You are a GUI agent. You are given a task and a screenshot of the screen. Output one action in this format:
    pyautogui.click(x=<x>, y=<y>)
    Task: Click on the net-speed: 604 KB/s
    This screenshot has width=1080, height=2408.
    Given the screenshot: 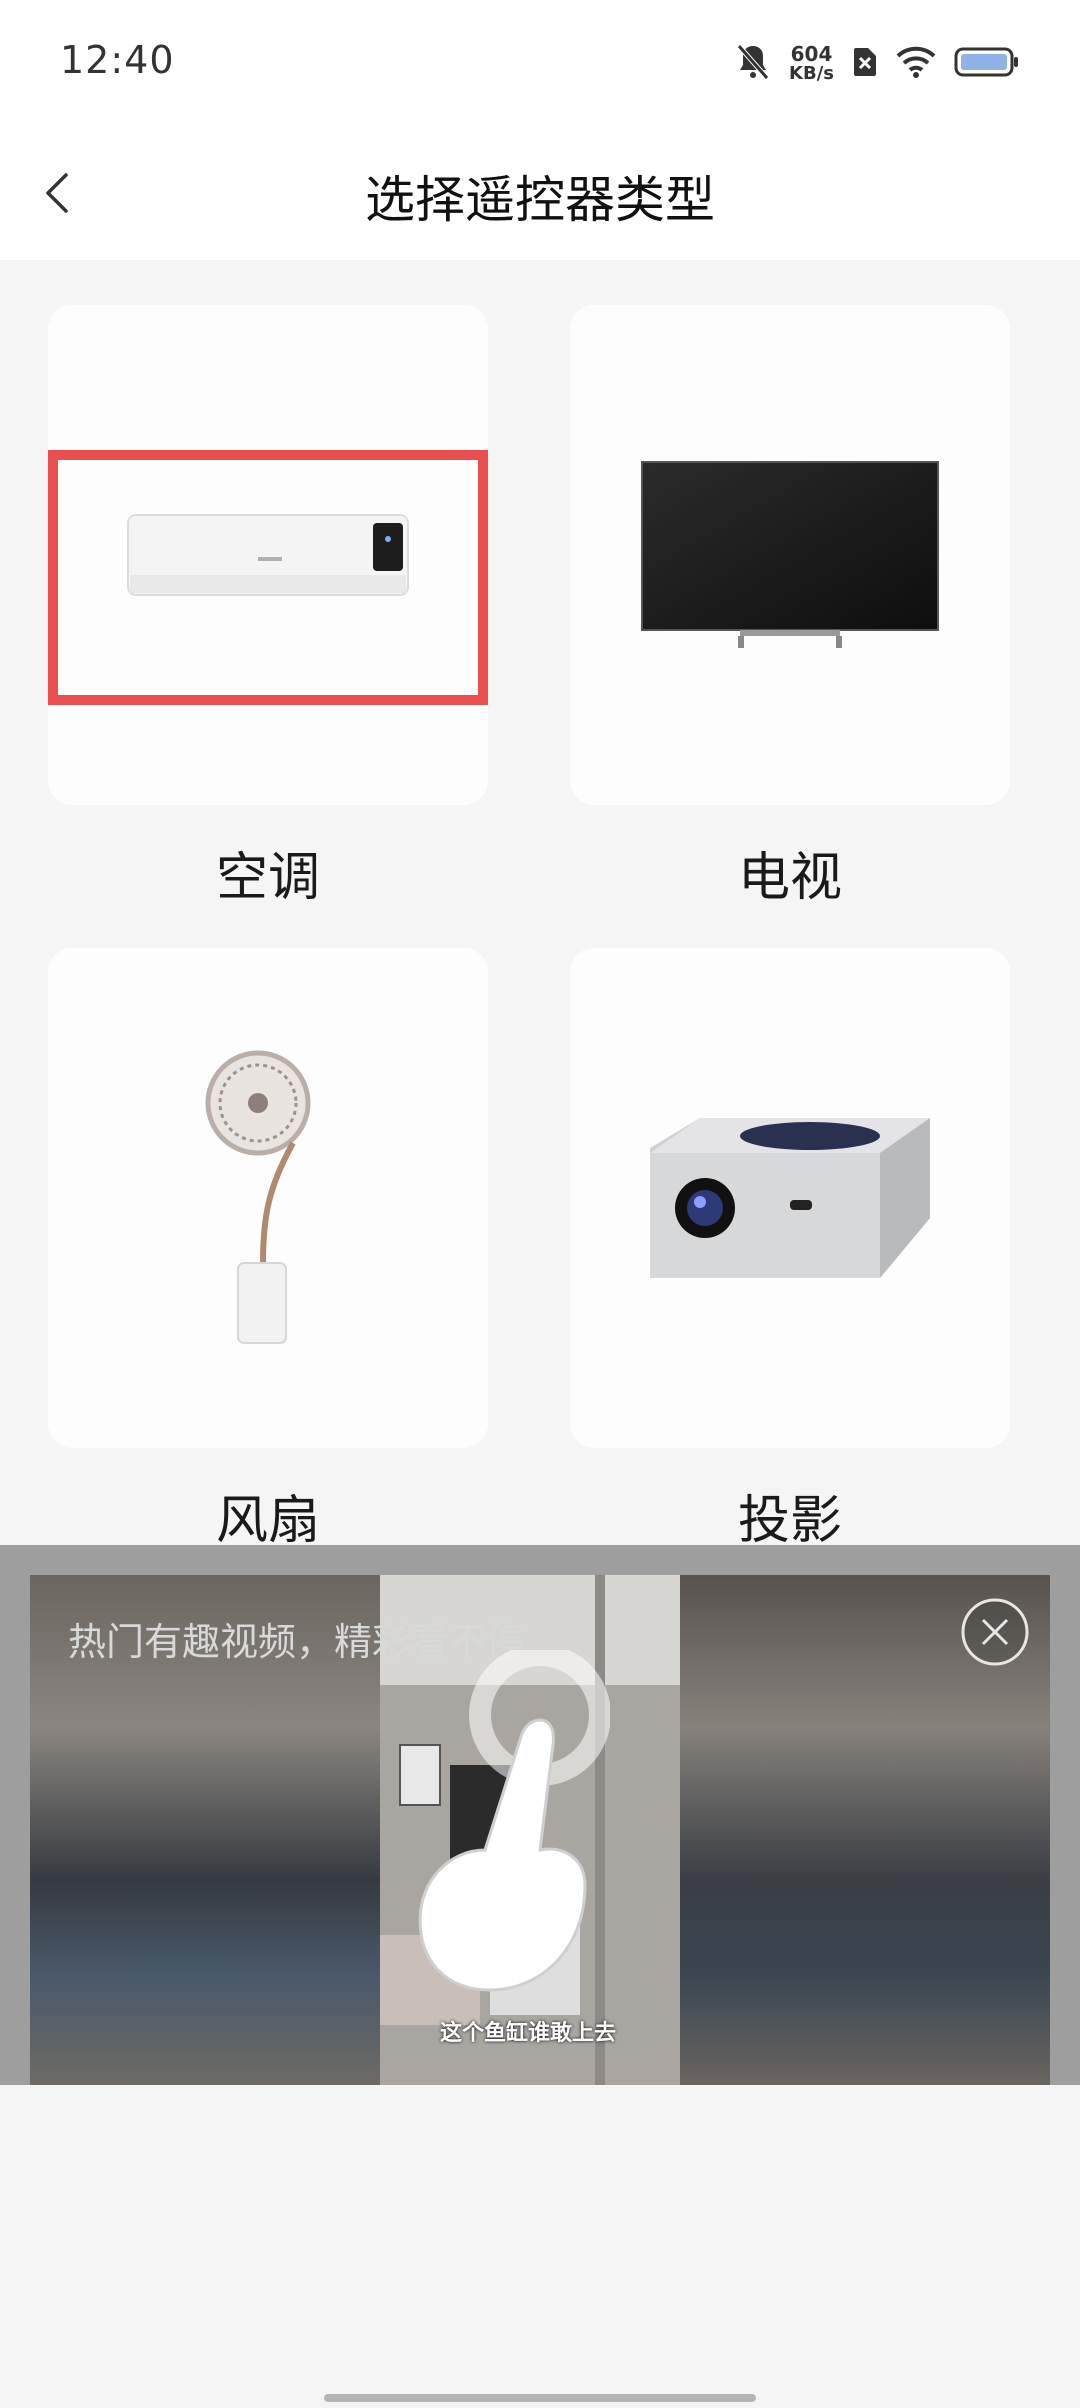 What is the action you would take?
    pyautogui.click(x=811, y=64)
    